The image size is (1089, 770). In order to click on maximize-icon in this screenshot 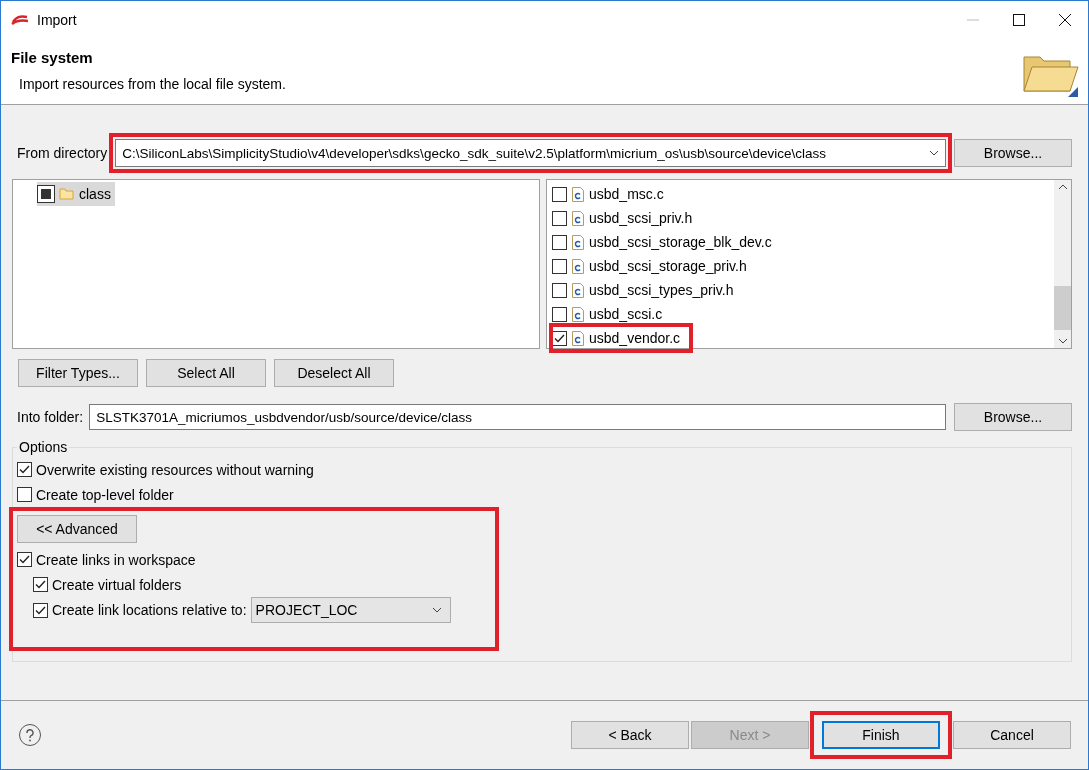, I will do `click(1019, 20)`.